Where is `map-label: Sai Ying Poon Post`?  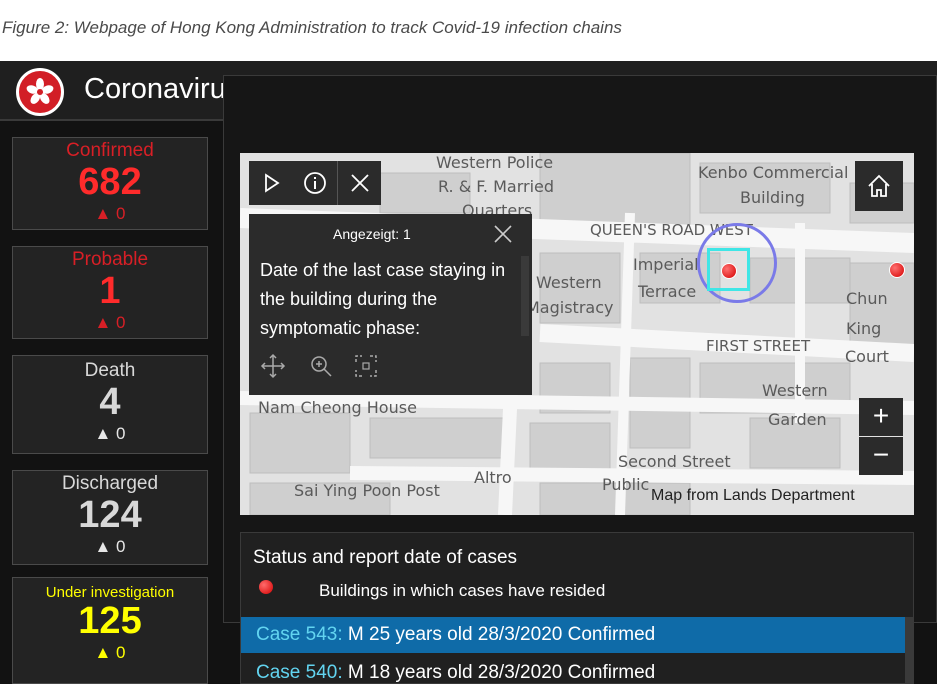
map-label: Sai Ying Poon Post is located at coordinates (367, 490).